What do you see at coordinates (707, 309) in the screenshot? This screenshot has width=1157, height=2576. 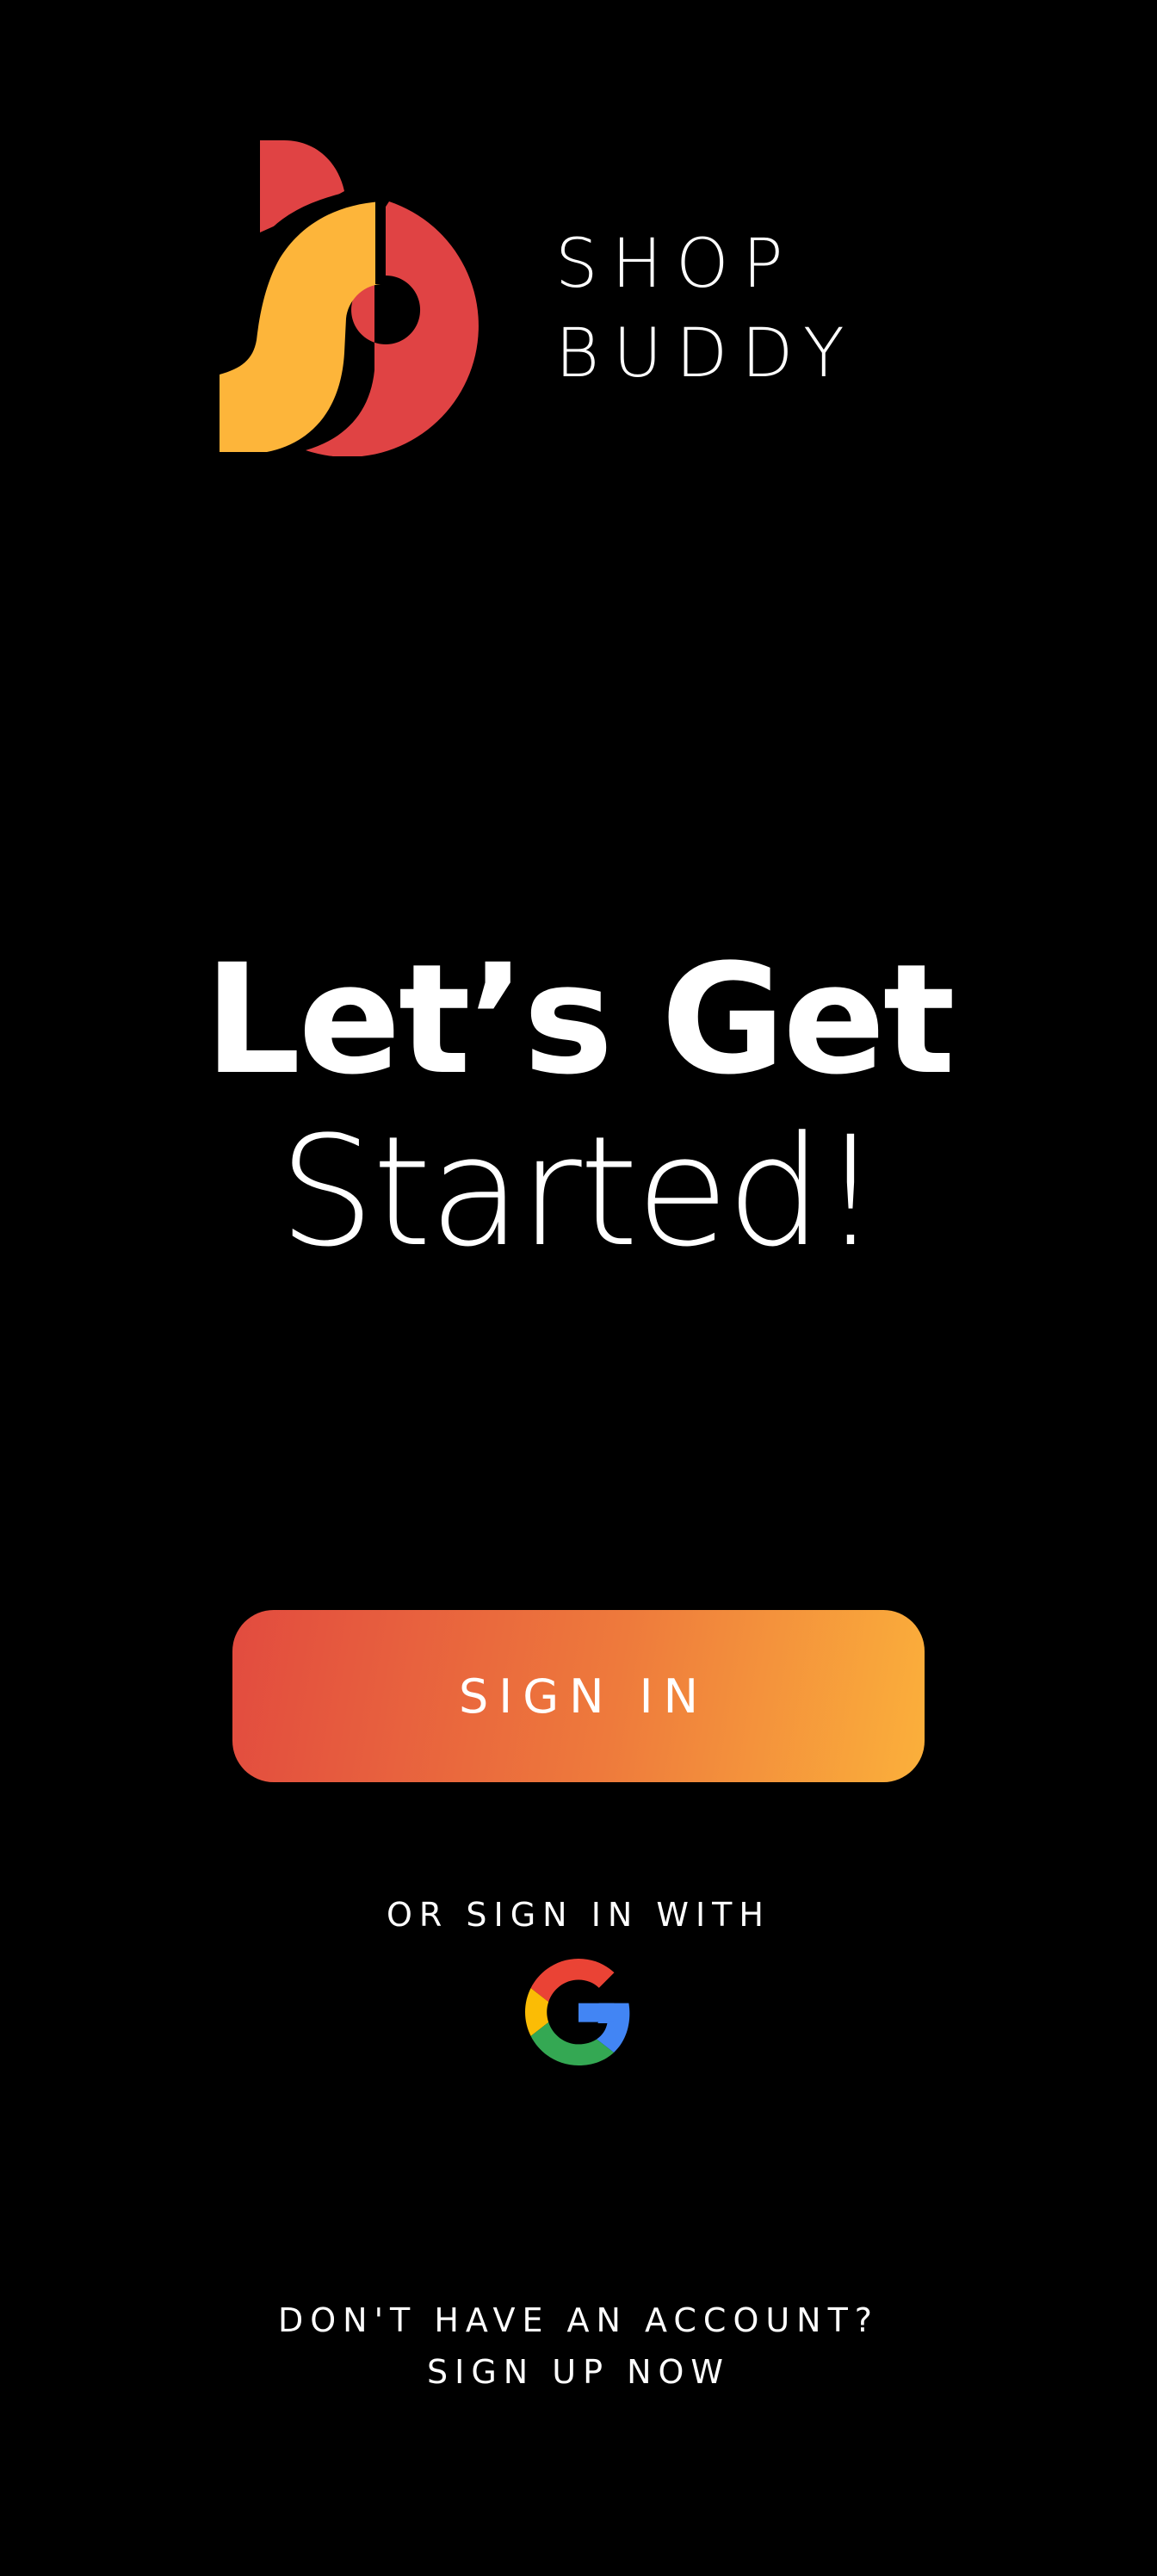 I see `brand-name: SHOP BUDDY` at bounding box center [707, 309].